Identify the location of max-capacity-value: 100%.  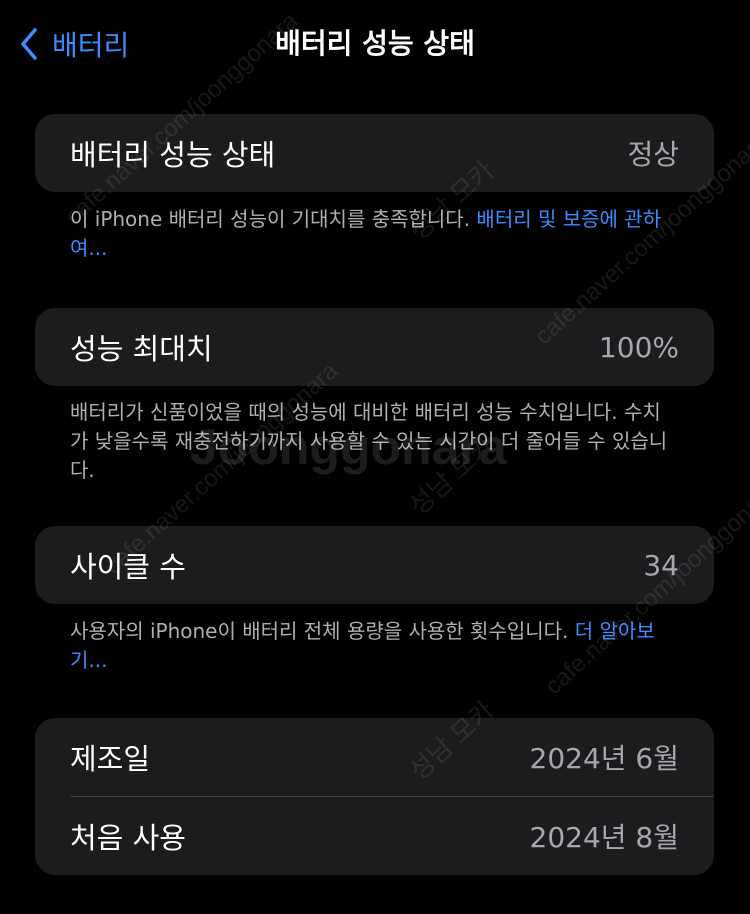
(638, 347).